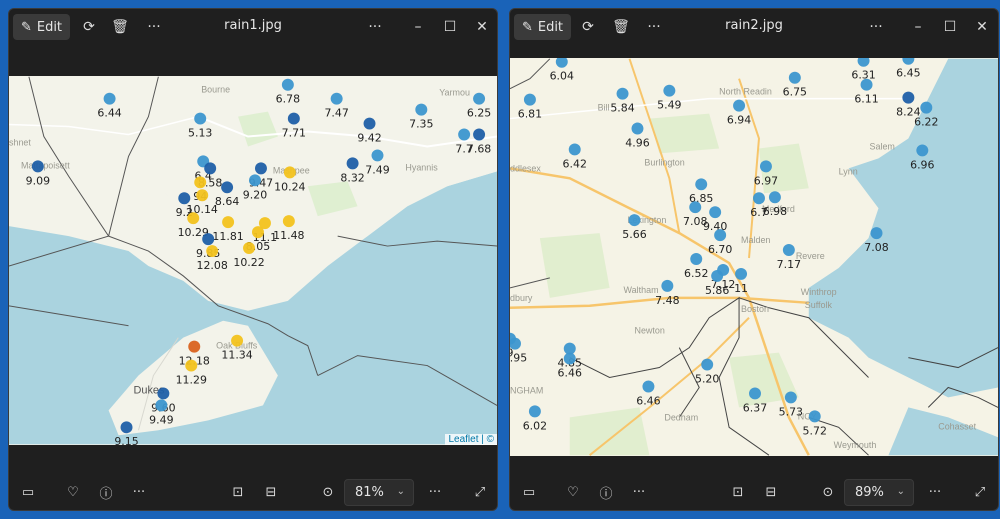  Describe the element at coordinates (471, 439) in the screenshot. I see `map-attribution: Leaflet | ©` at that location.